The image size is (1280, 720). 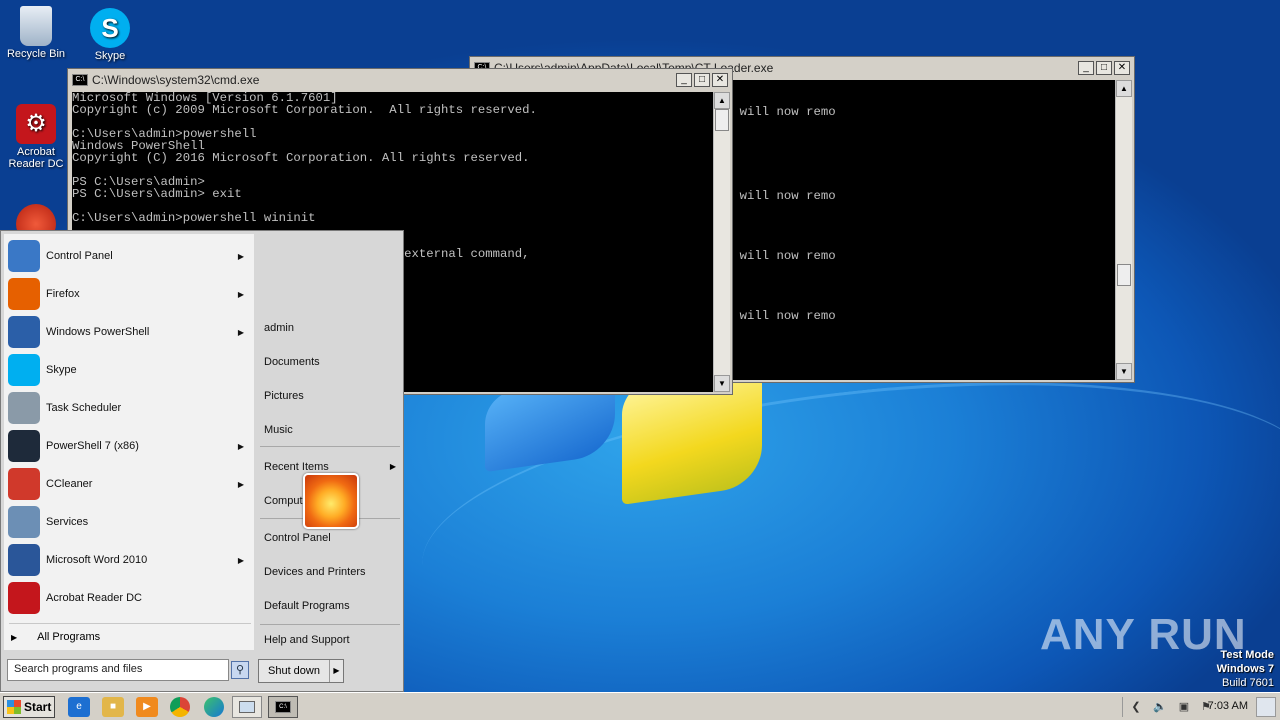 I want to click on taskbar-cmd-button: C:\, so click(x=283, y=707).